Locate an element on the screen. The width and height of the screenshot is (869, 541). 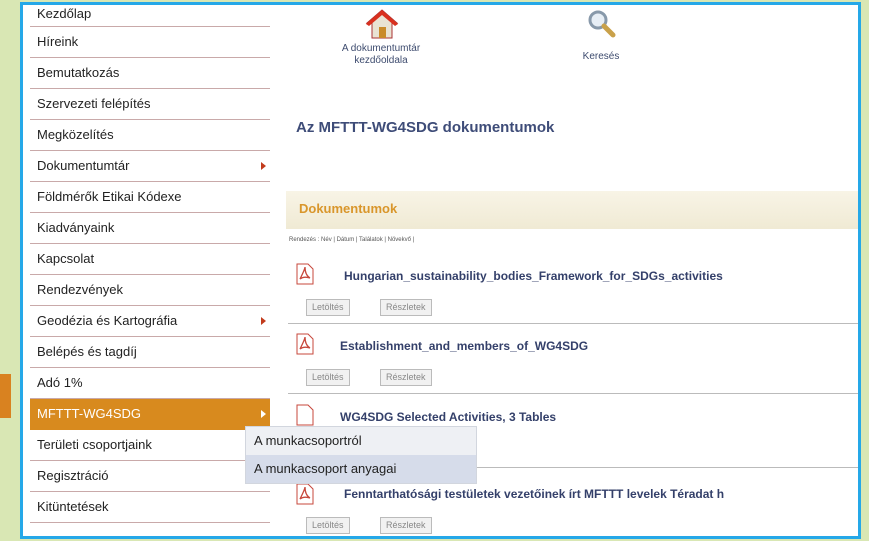
home-link-line1: A dokumentumtár is located at coordinates (381, 48).